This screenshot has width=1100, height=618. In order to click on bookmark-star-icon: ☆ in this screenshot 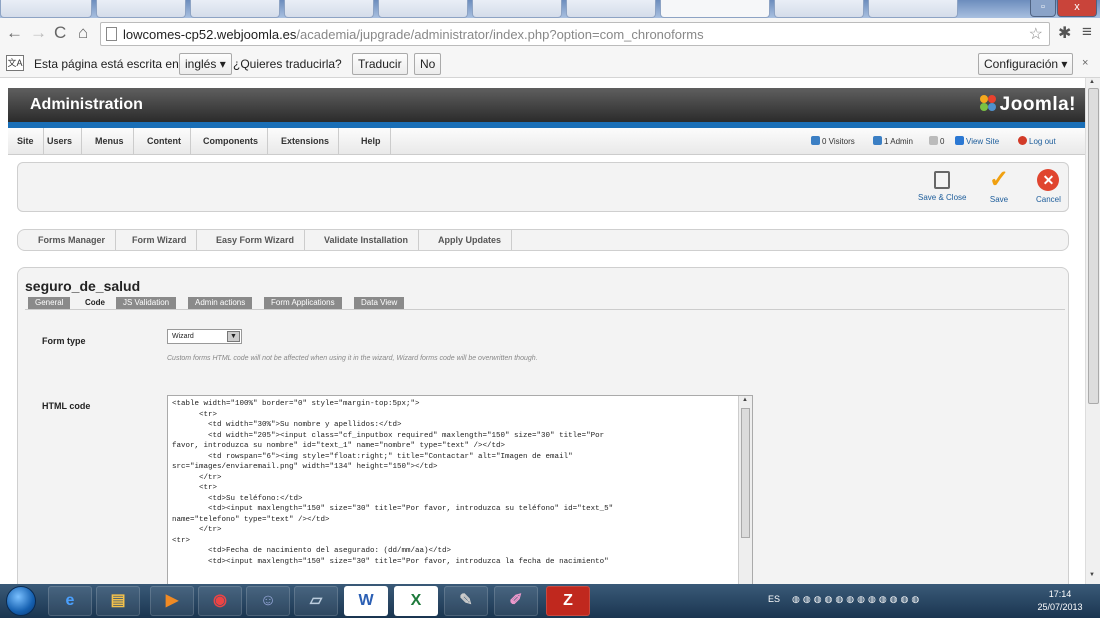, I will do `click(1036, 34)`.